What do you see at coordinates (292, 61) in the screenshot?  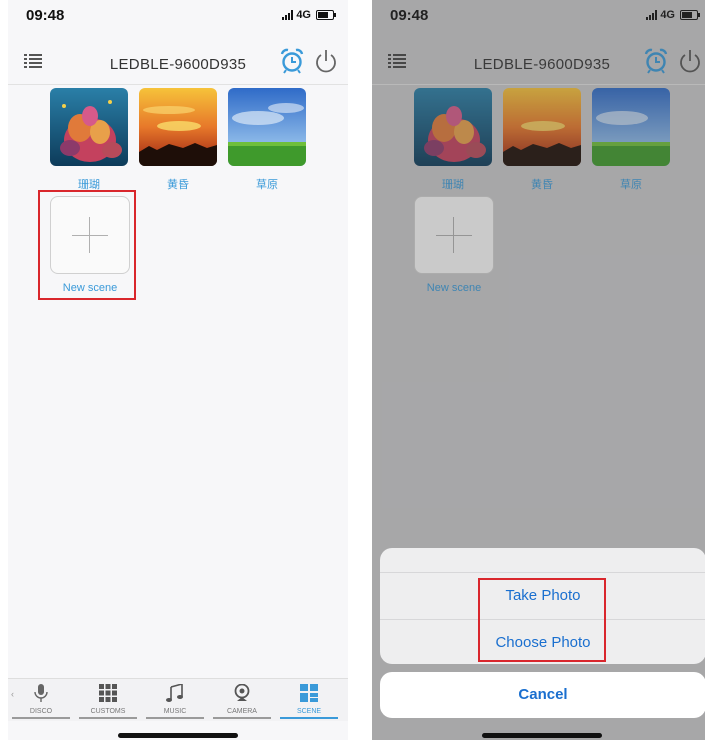 I see `alarm-clock-icon` at bounding box center [292, 61].